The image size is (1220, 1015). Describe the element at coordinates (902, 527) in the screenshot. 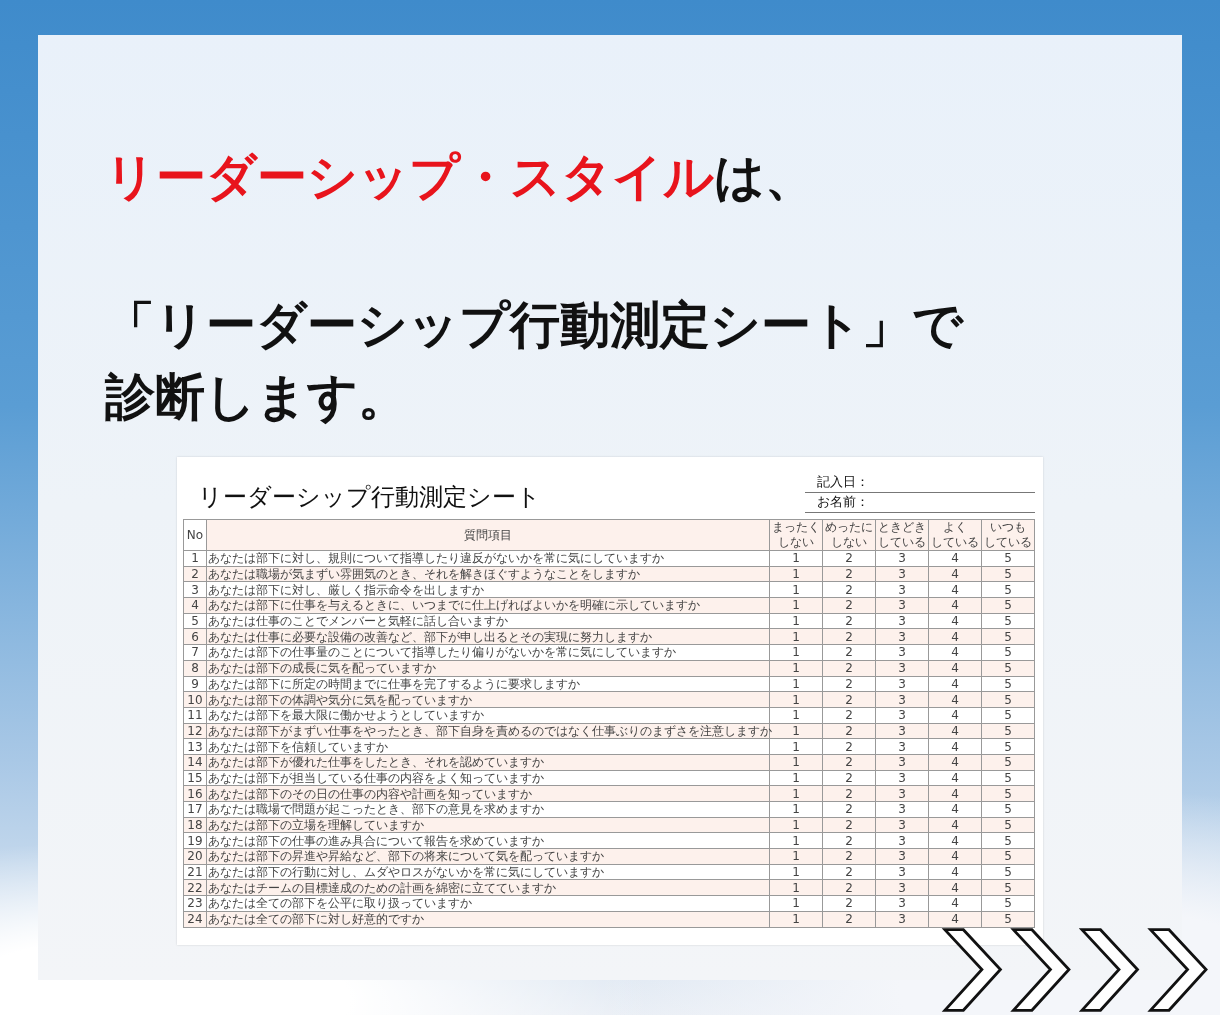

I see `column-header: ときどき` at that location.